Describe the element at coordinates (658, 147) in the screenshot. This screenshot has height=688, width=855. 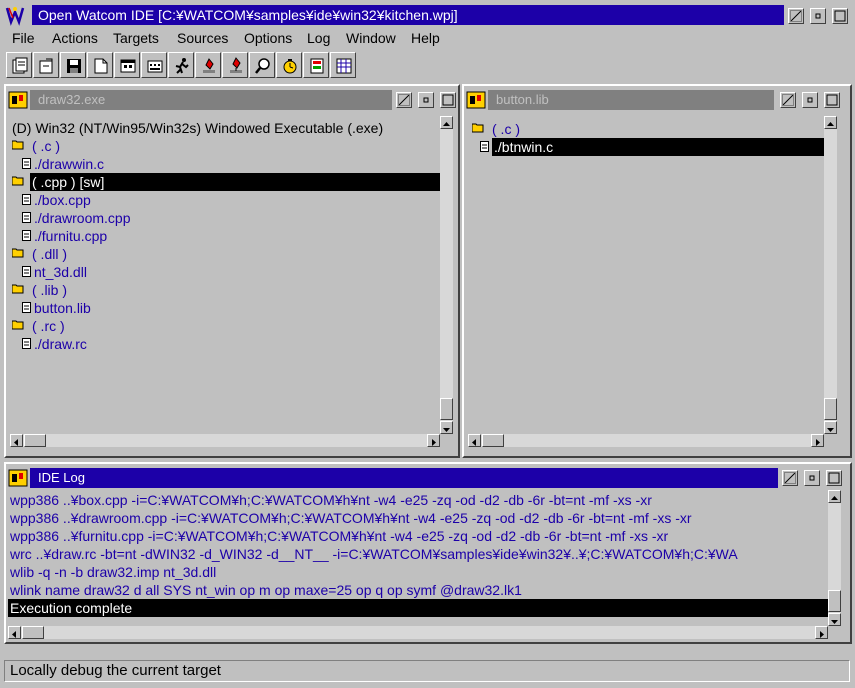
I see `list-item-selected: ./btnwin.c` at that location.